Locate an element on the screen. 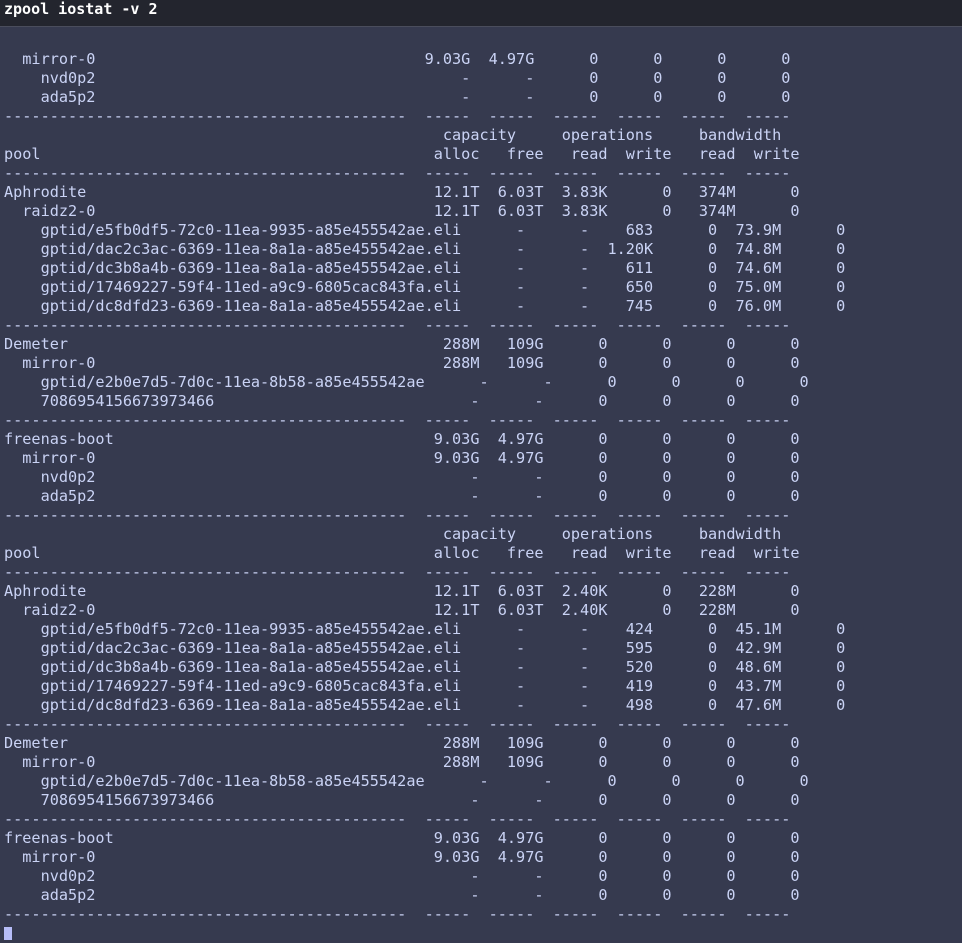  window-title: zpool iostat -v 2 is located at coordinates (81, 9).